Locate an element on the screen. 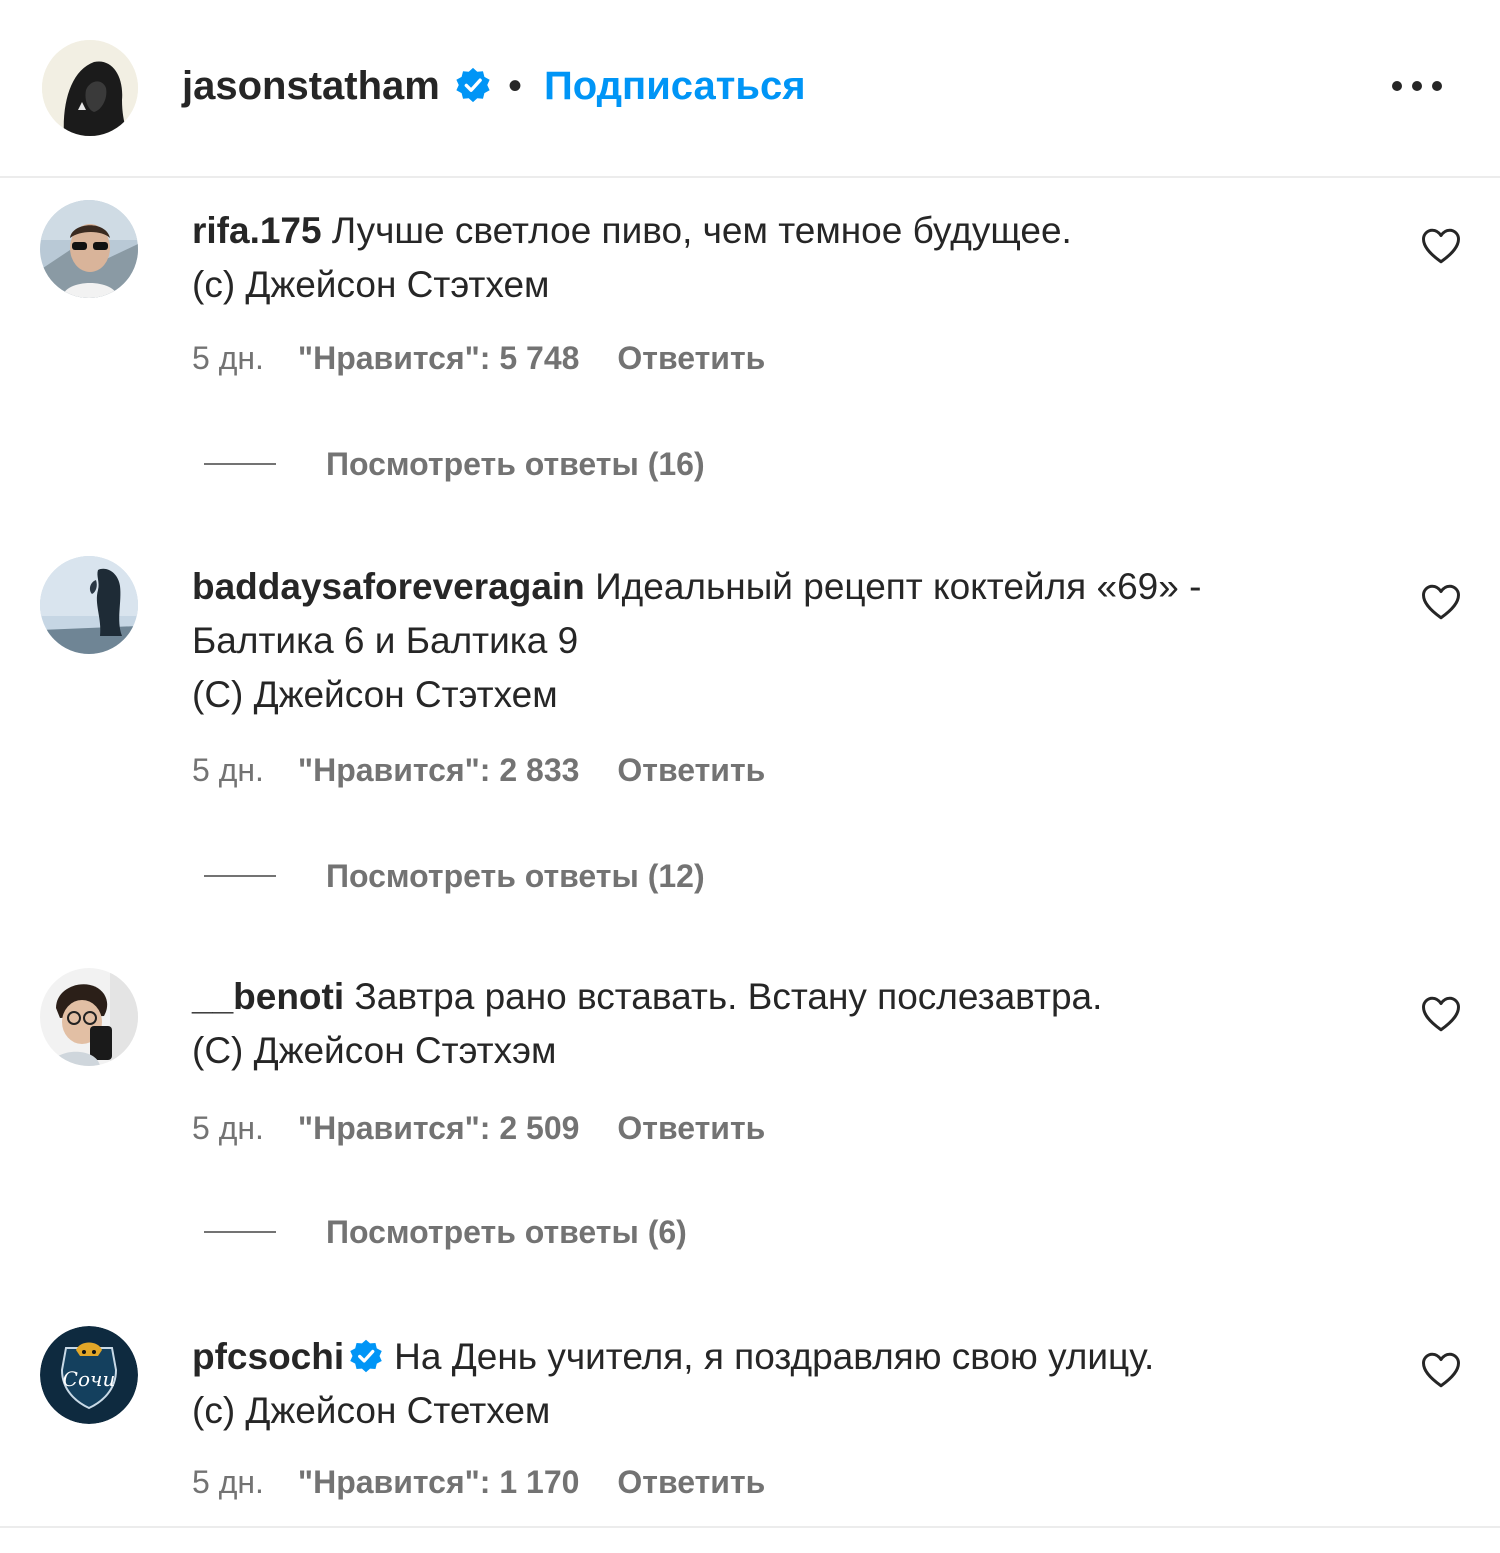  view-replies-button: Посмотреть ответы (16) is located at coordinates (454, 464).